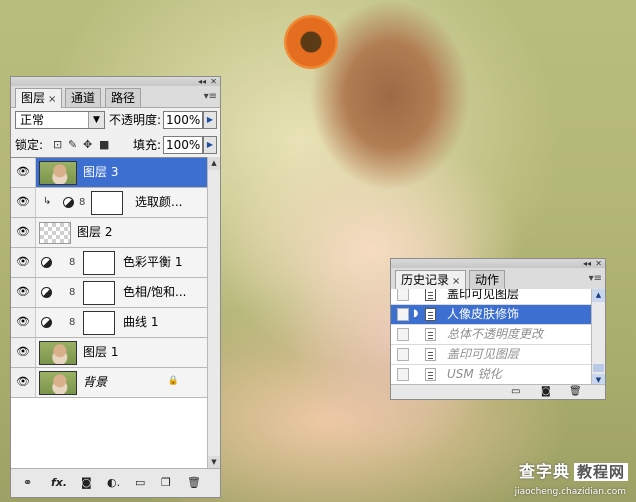  What do you see at coordinates (94, 232) in the screenshot?
I see `layer-name: 图层 2` at bounding box center [94, 232].